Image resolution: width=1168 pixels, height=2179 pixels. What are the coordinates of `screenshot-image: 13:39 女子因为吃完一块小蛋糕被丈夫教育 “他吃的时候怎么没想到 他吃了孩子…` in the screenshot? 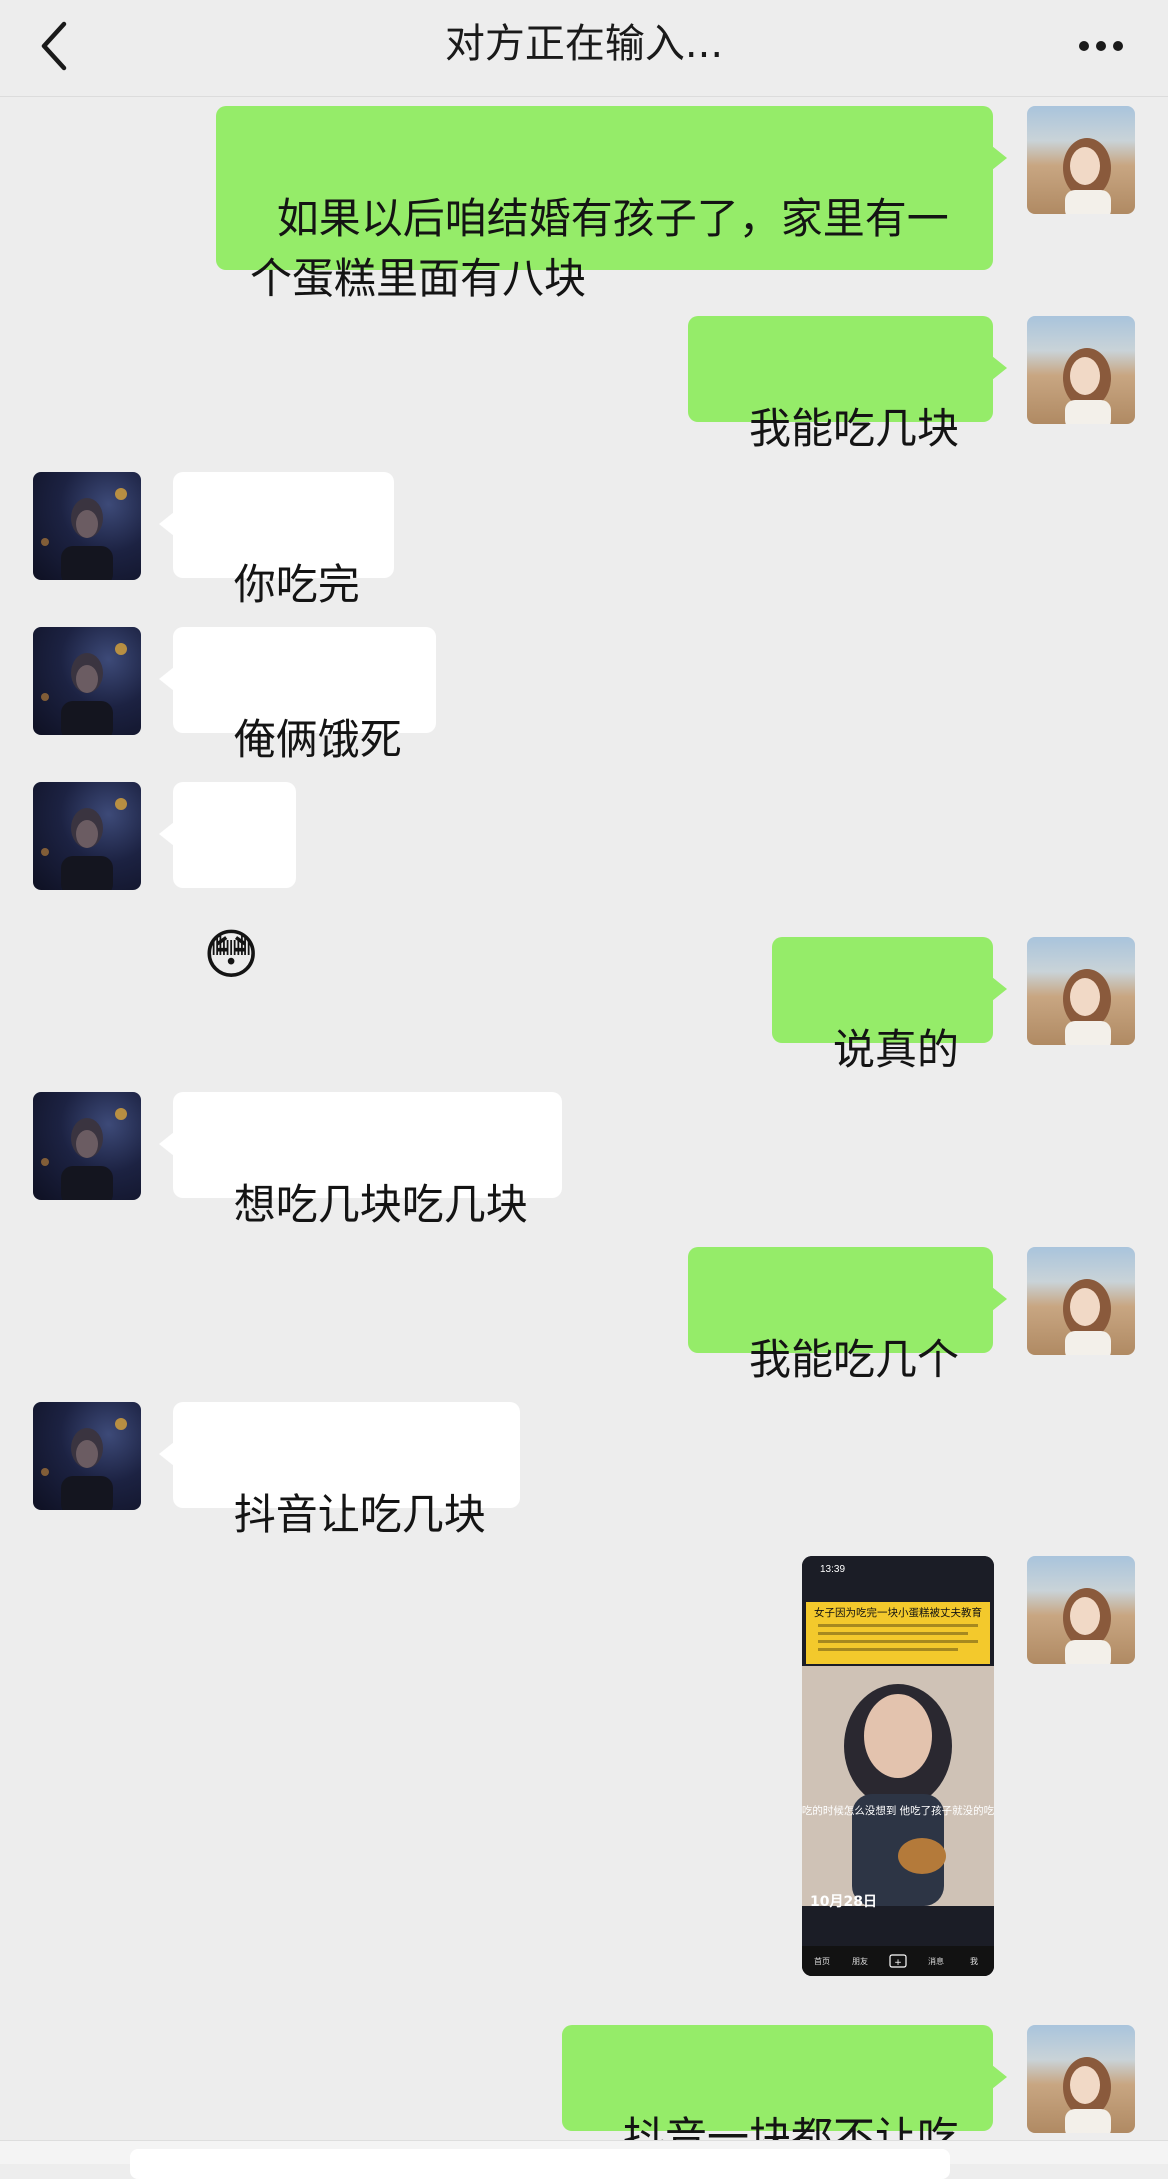 It's located at (898, 1766).